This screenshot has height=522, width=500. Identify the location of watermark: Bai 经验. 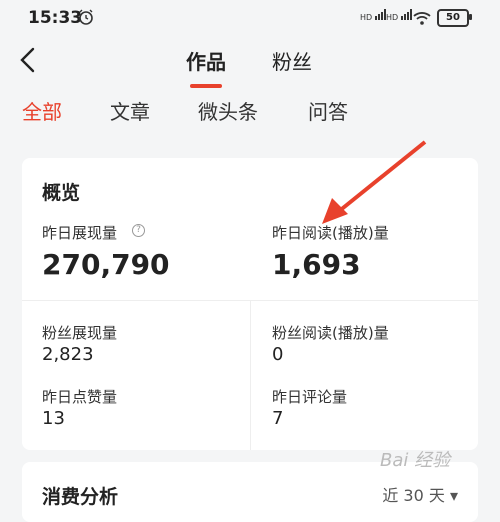
(415, 460).